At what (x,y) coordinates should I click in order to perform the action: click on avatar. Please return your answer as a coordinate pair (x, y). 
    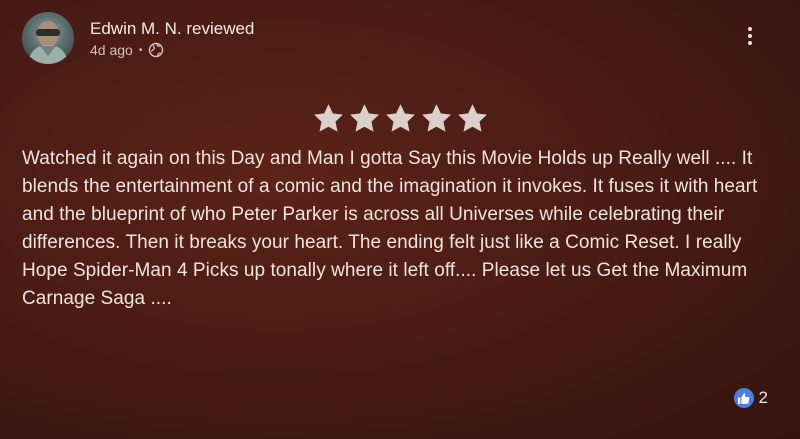
    Looking at the image, I should click on (48, 38).